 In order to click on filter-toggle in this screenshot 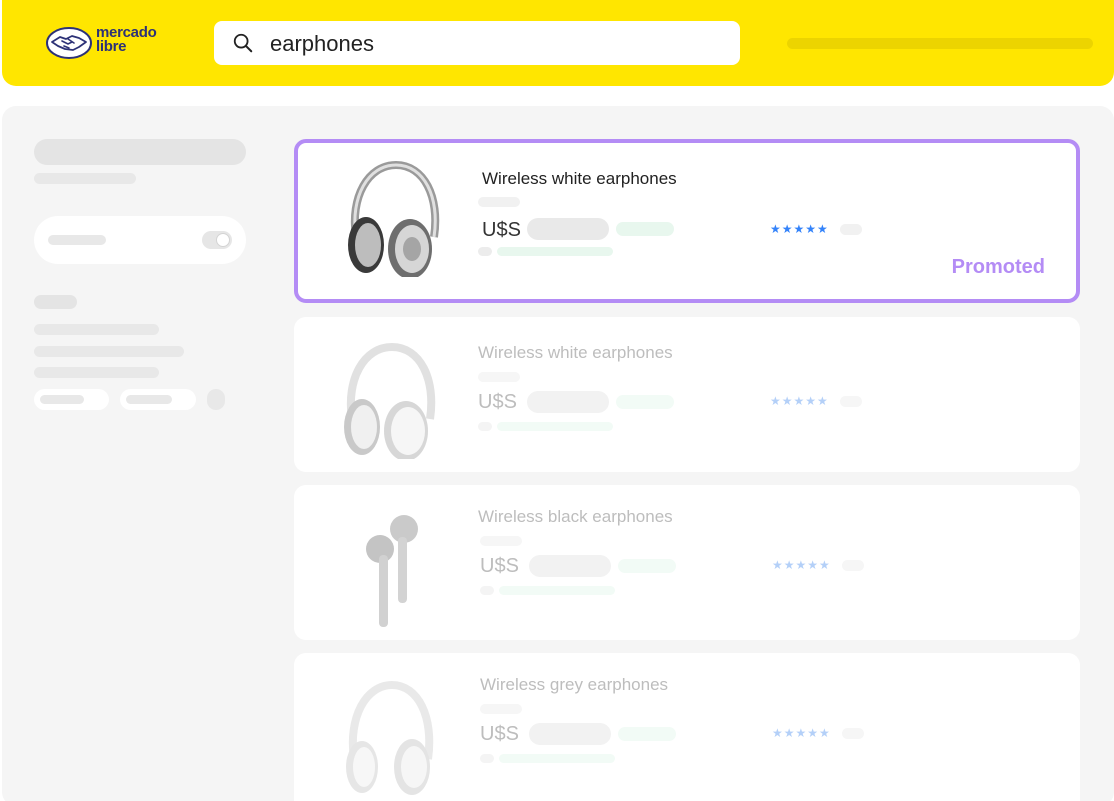, I will do `click(217, 240)`.